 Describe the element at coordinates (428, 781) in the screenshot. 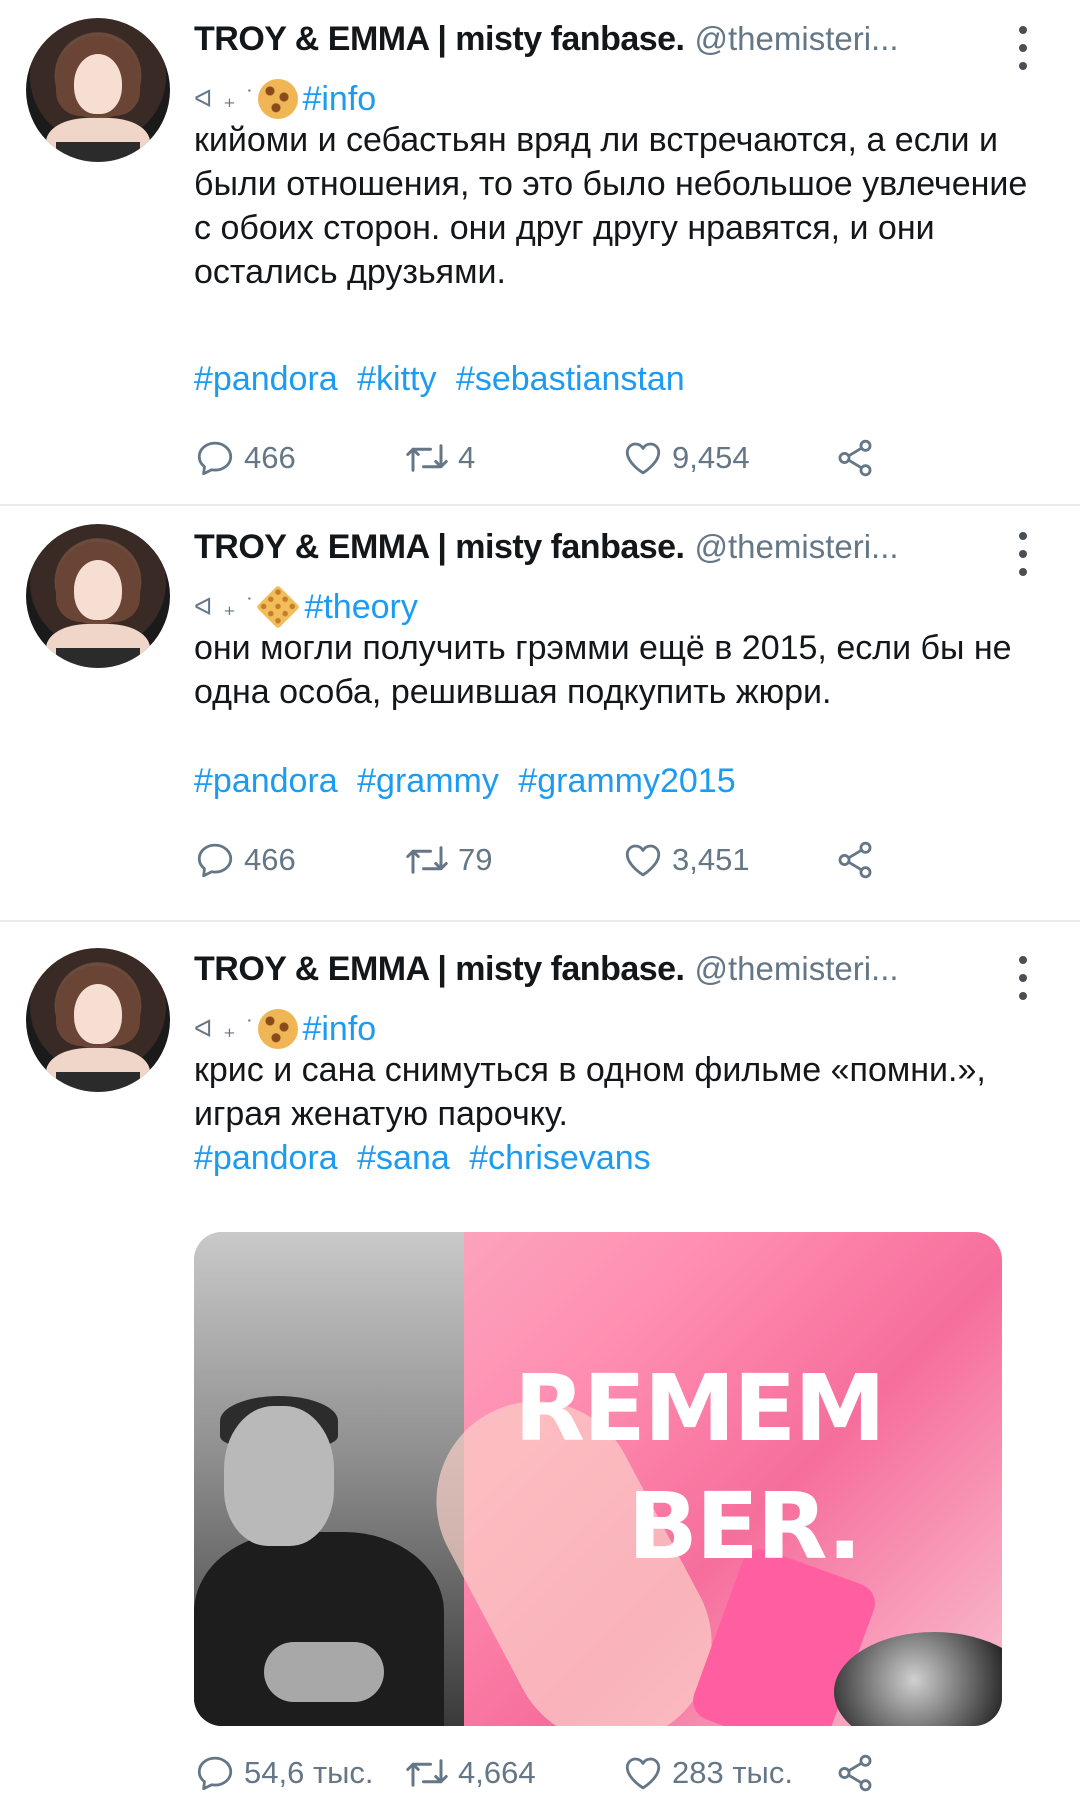

I see `hashtag-link: #grammy` at that location.